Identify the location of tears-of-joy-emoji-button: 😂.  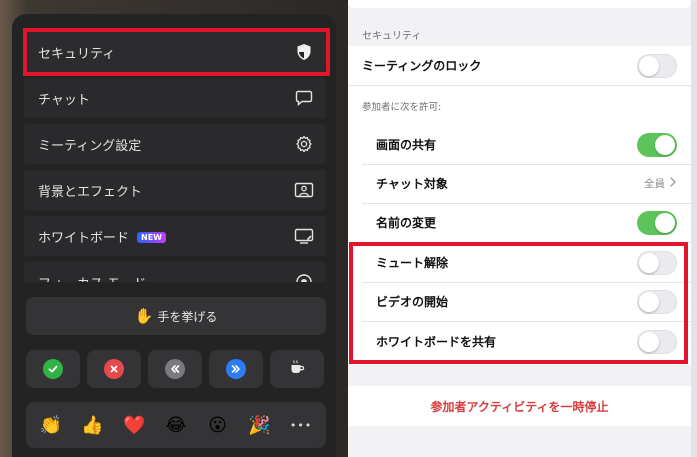
(176, 425).